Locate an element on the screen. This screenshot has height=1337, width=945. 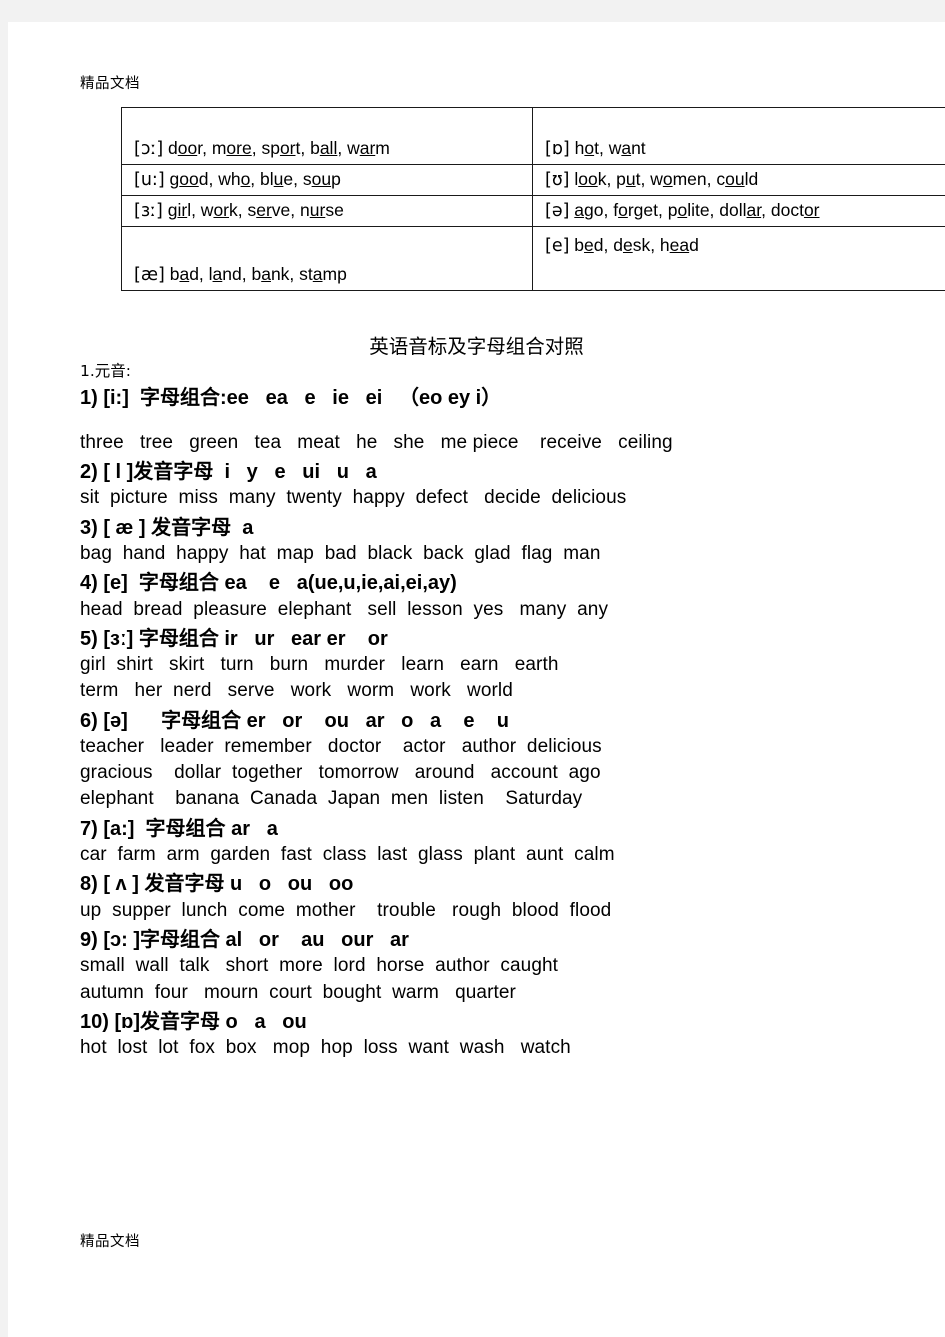
rule-heading-4: 4) [e] 字母组合 ea e a(ue,u,ie,ai,ei,ay) is located at coordinates (500, 583).